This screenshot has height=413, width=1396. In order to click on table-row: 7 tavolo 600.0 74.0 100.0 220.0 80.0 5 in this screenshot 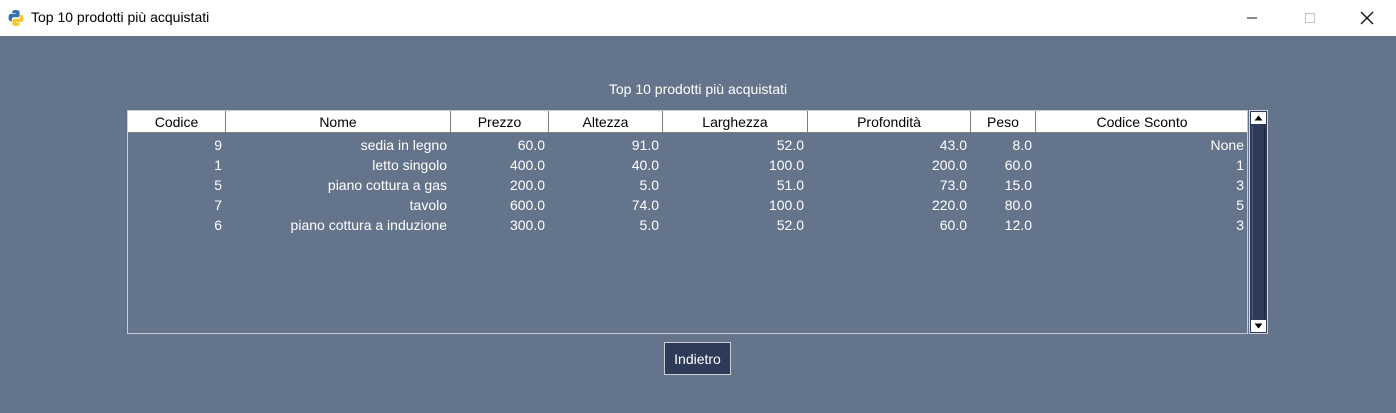, I will do `click(687, 205)`.